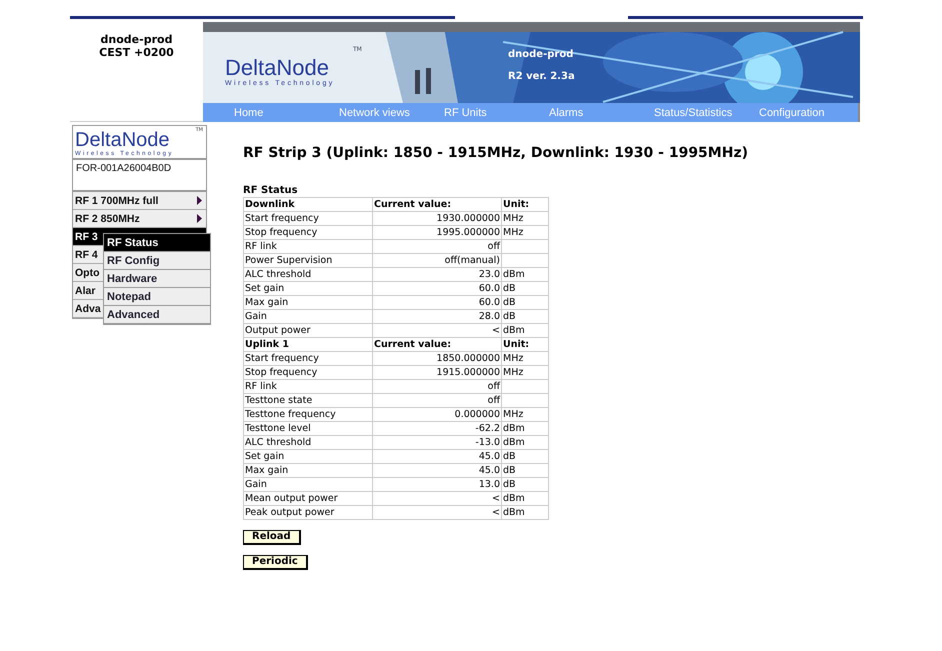 This screenshot has width=942, height=651. Describe the element at coordinates (122, 140) in the screenshot. I see `logo: DeltaNode` at that location.